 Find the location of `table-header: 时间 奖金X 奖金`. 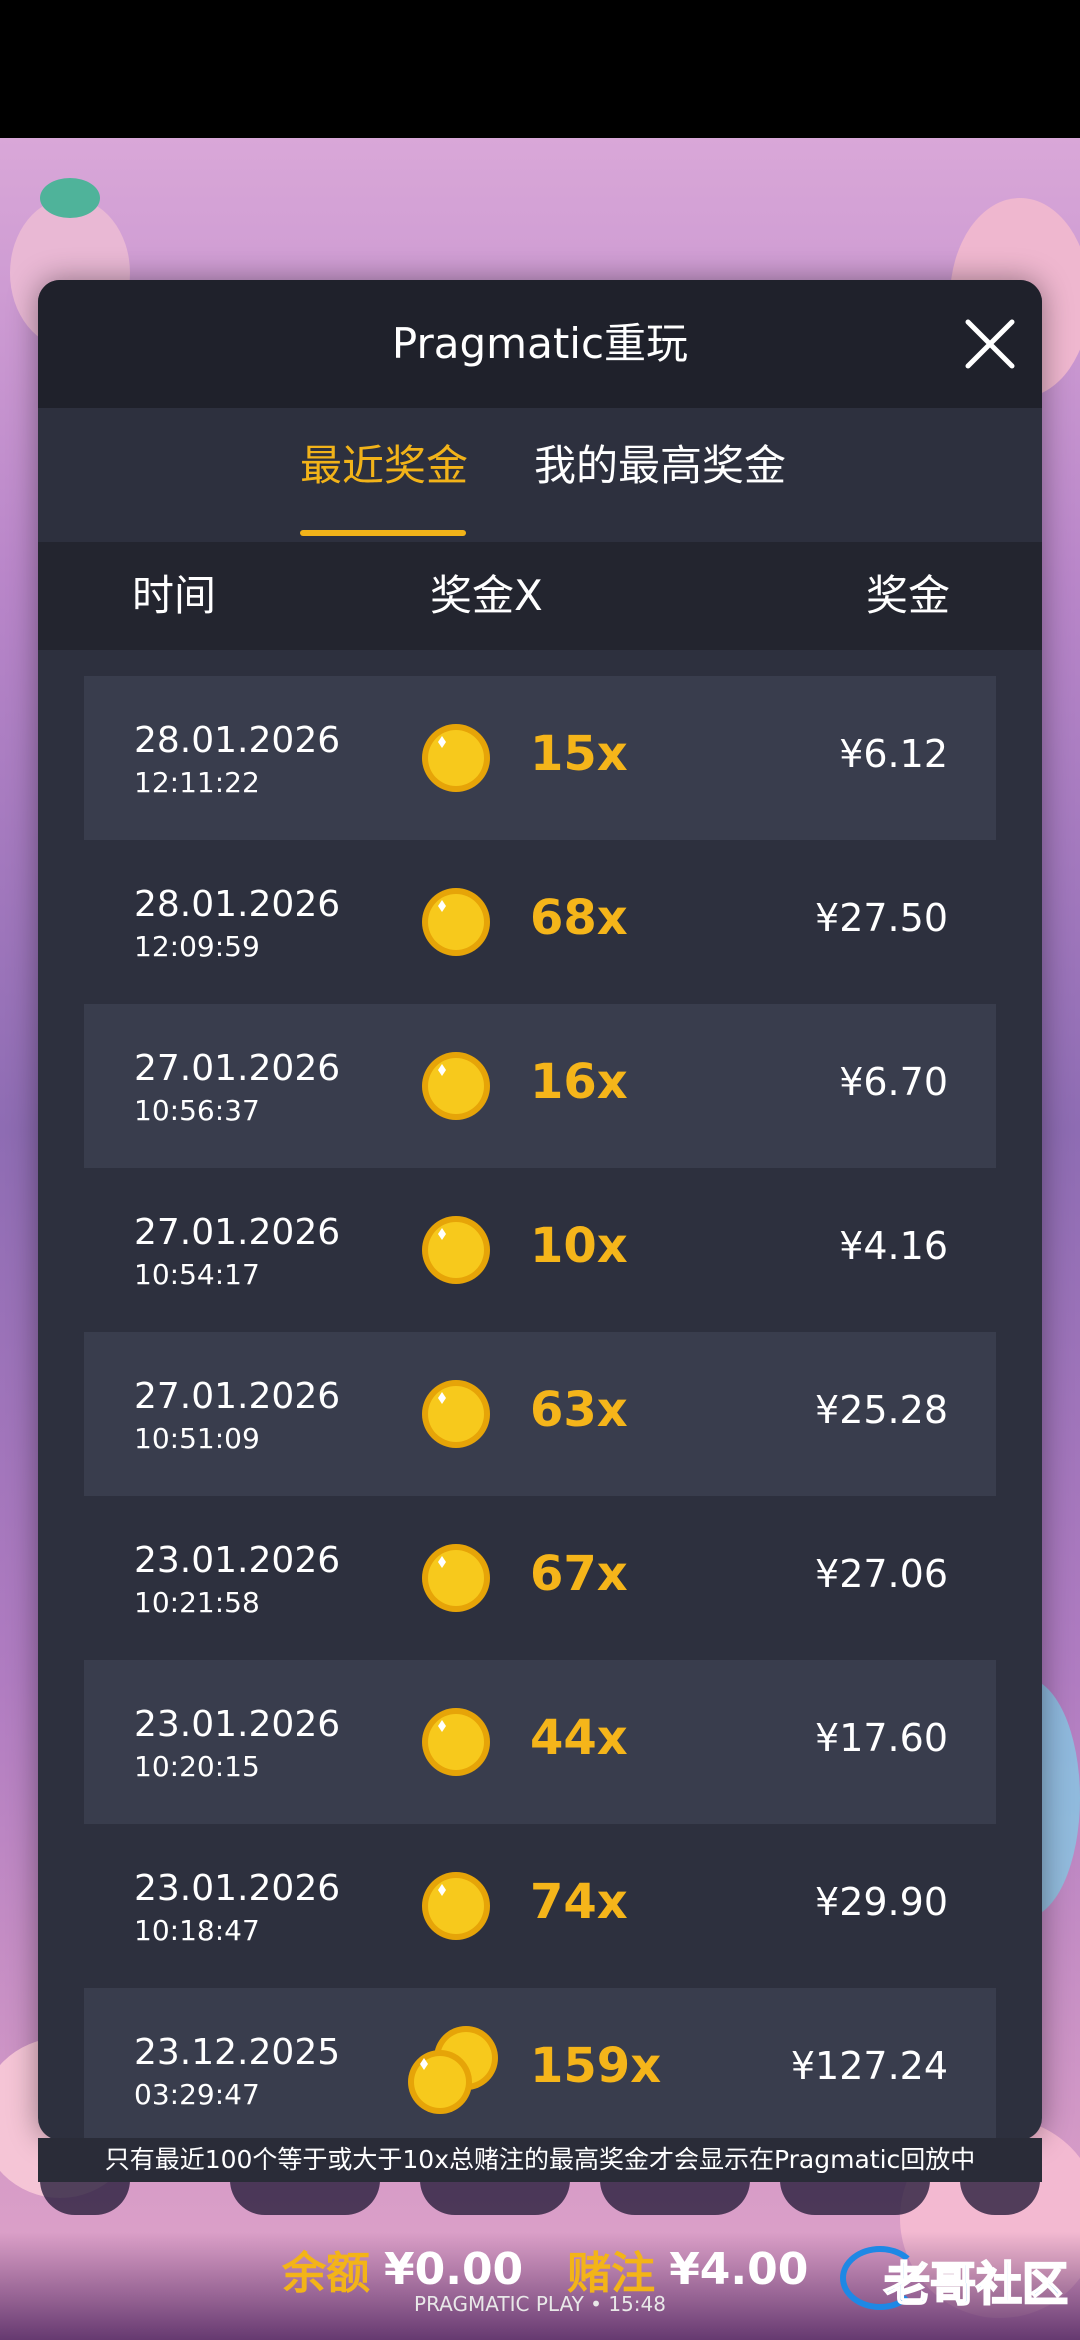

table-header: 时间 奖金X 奖金 is located at coordinates (540, 596).